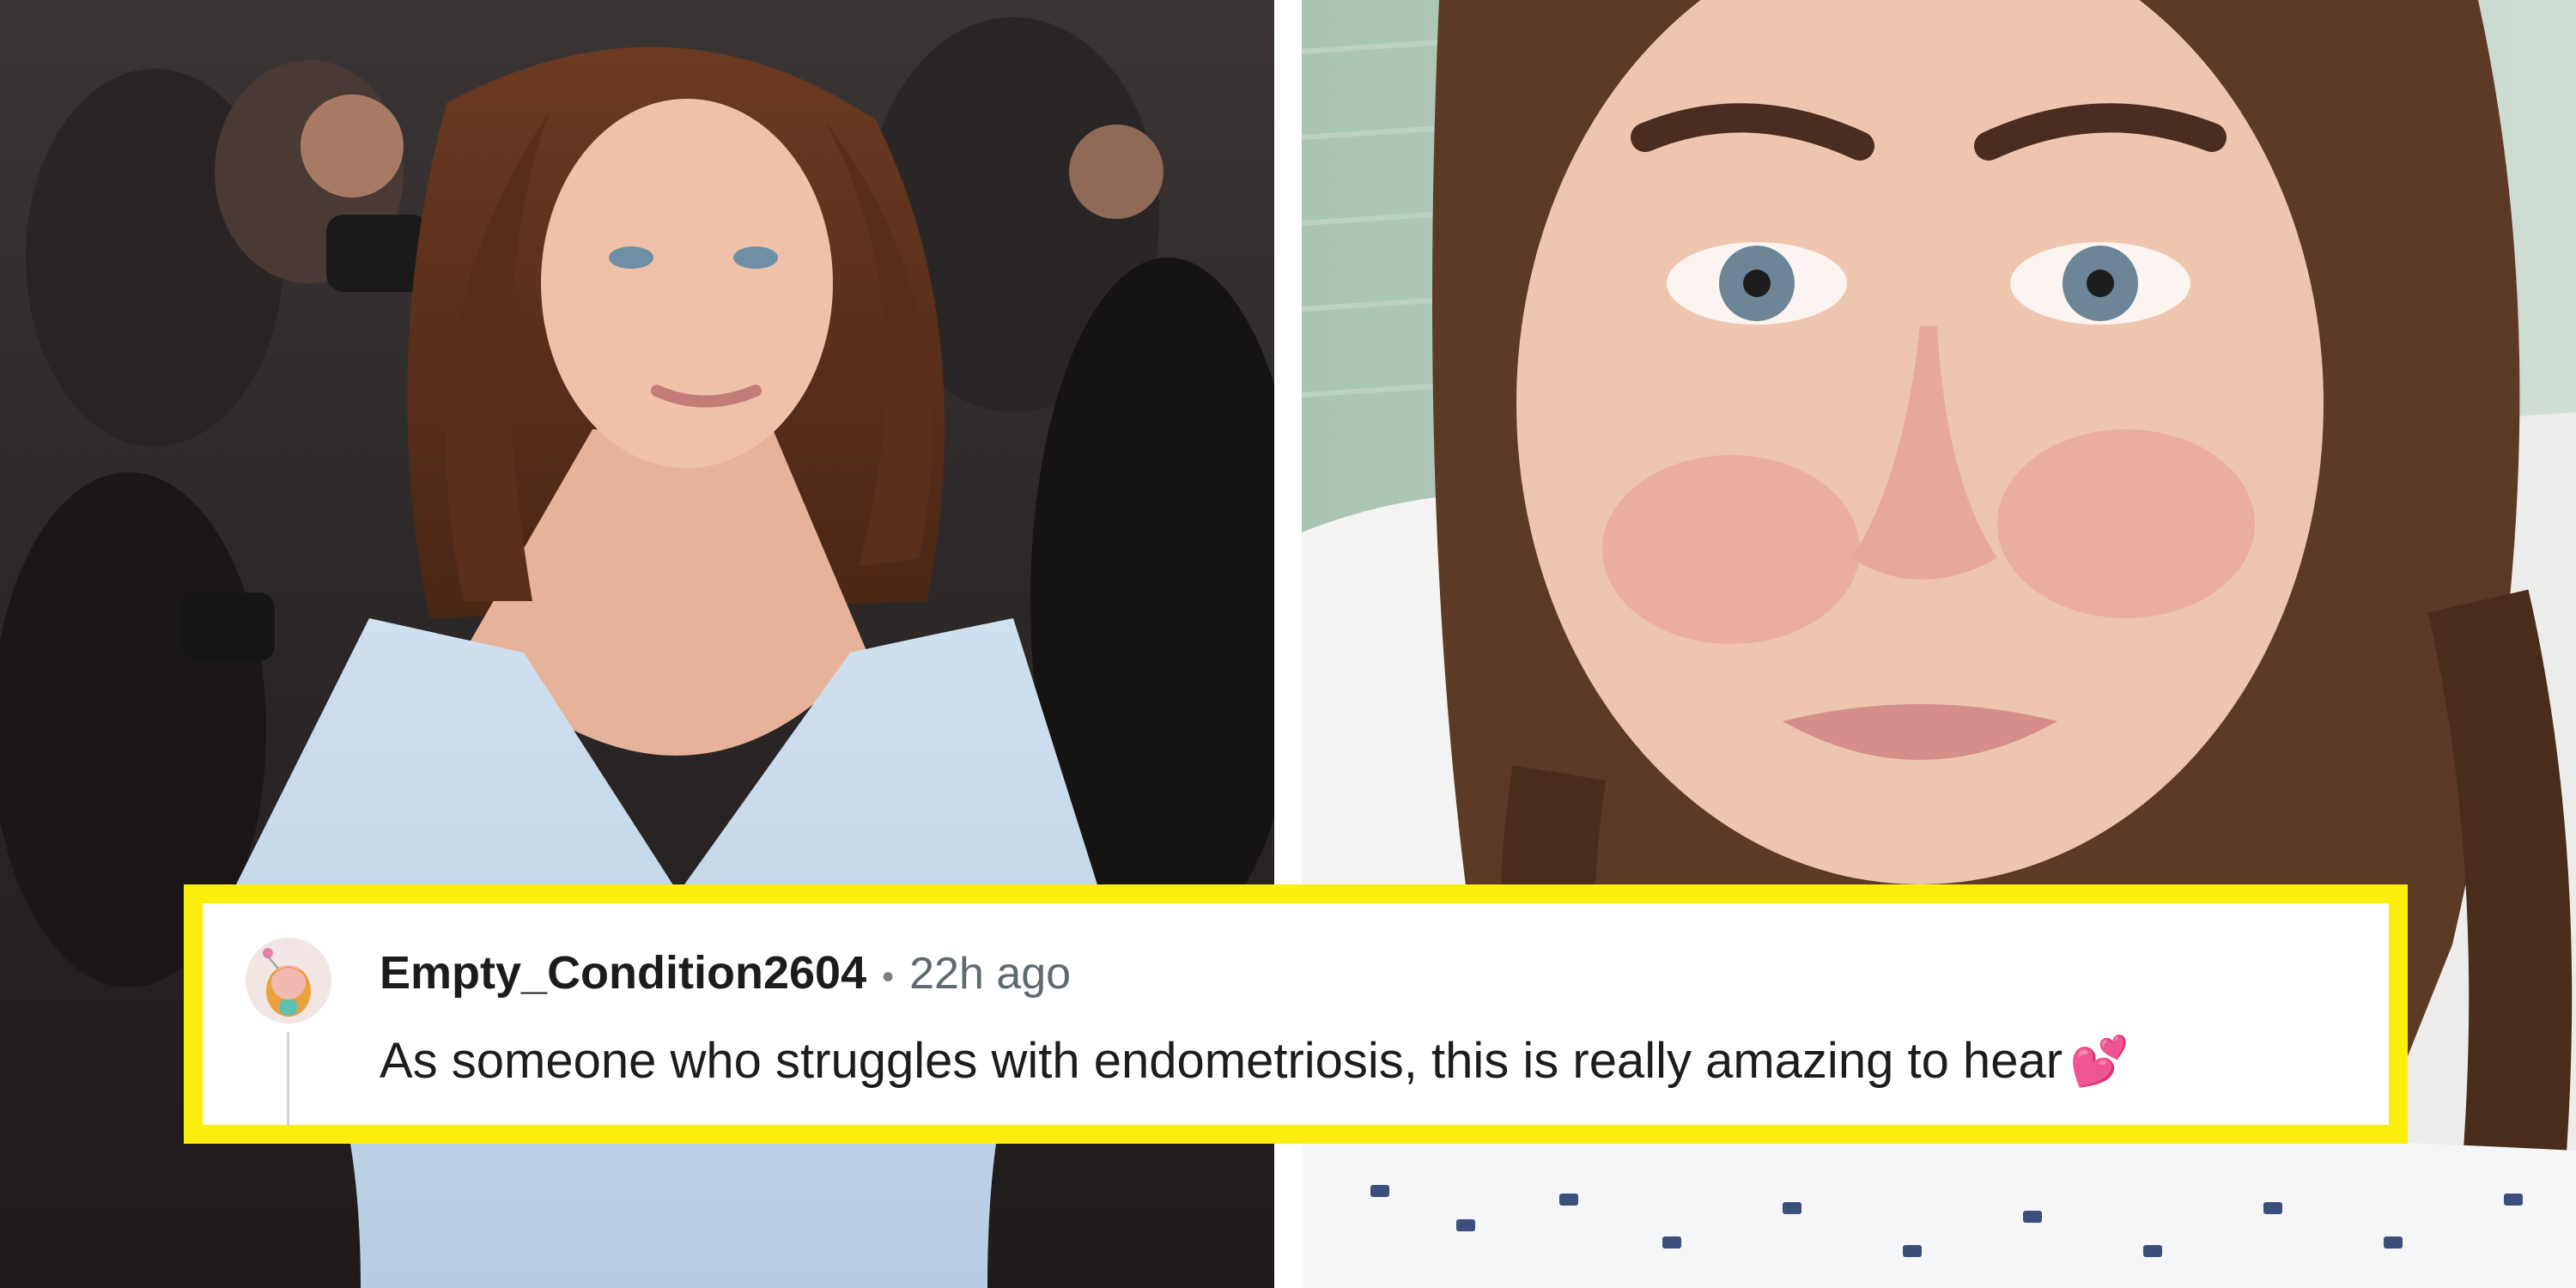 Image resolution: width=2576 pixels, height=1288 pixels. What do you see at coordinates (990, 973) in the screenshot?
I see `comment-timestamp: 22h ago` at bounding box center [990, 973].